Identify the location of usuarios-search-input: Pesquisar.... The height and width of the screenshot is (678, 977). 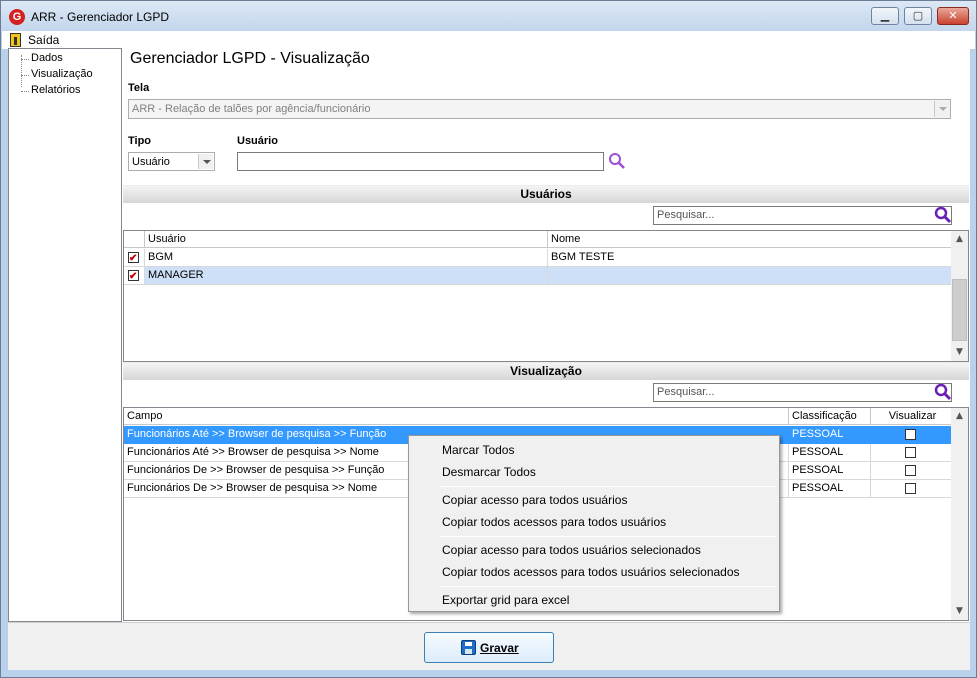
(802, 215).